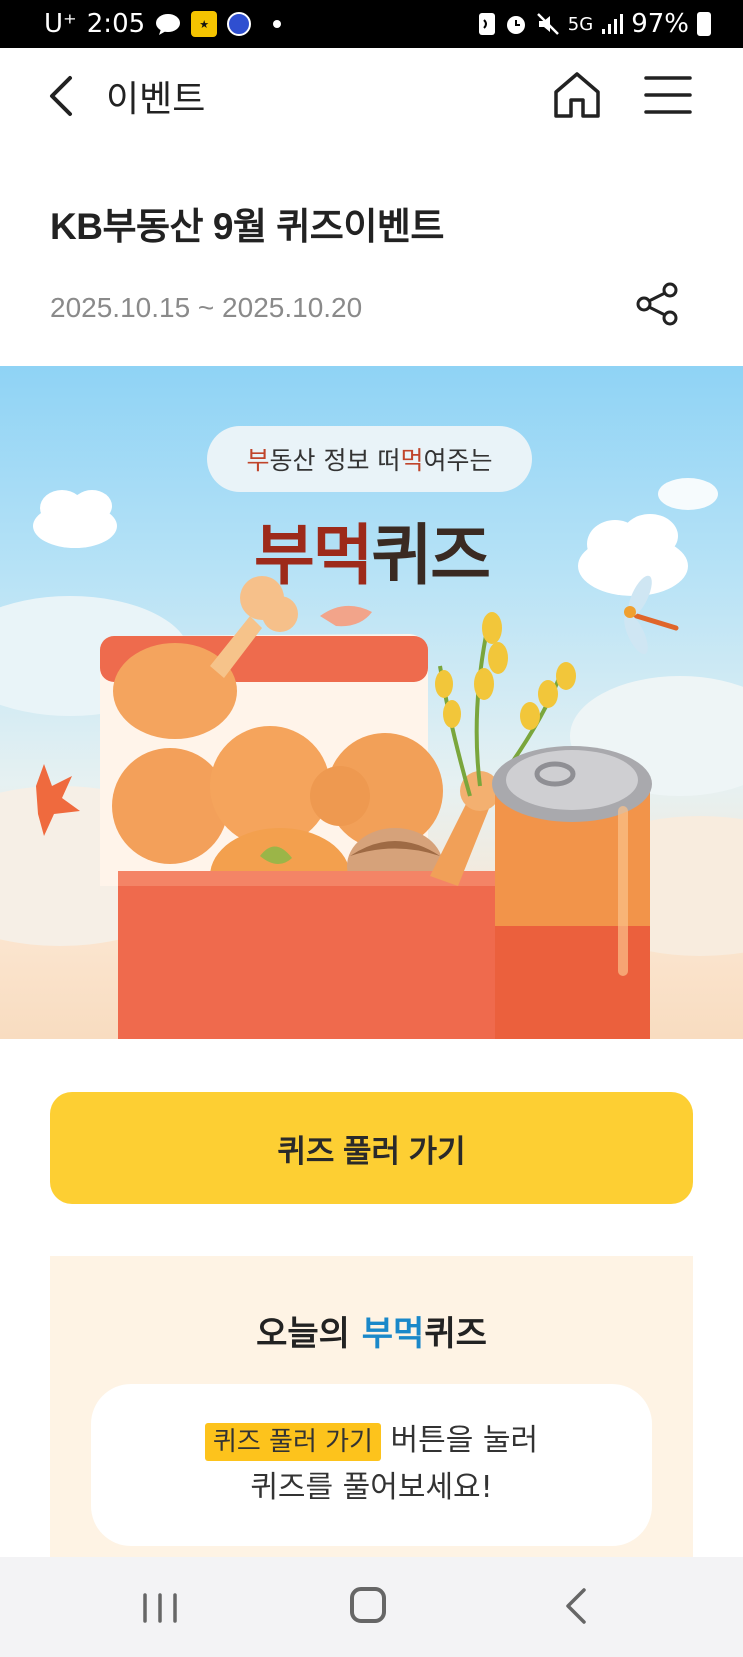 This screenshot has width=743, height=1657. I want to click on signal-icon, so click(612, 24).